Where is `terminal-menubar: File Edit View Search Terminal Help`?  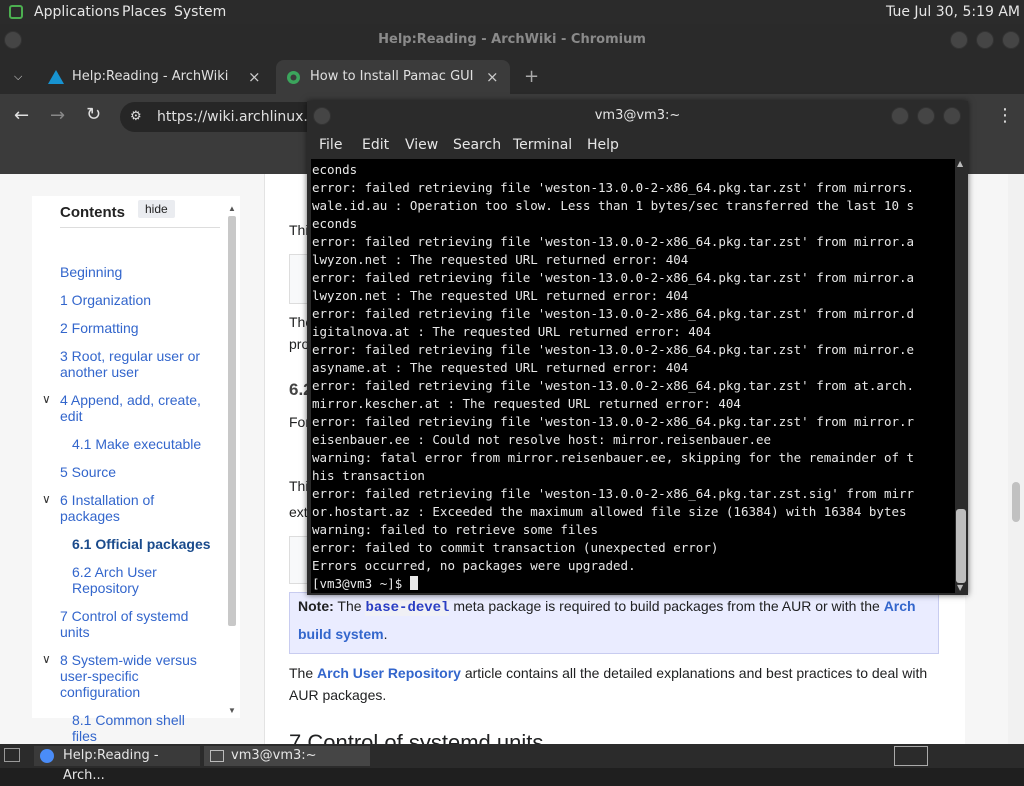 terminal-menubar: File Edit View Search Terminal Help is located at coordinates (637, 145).